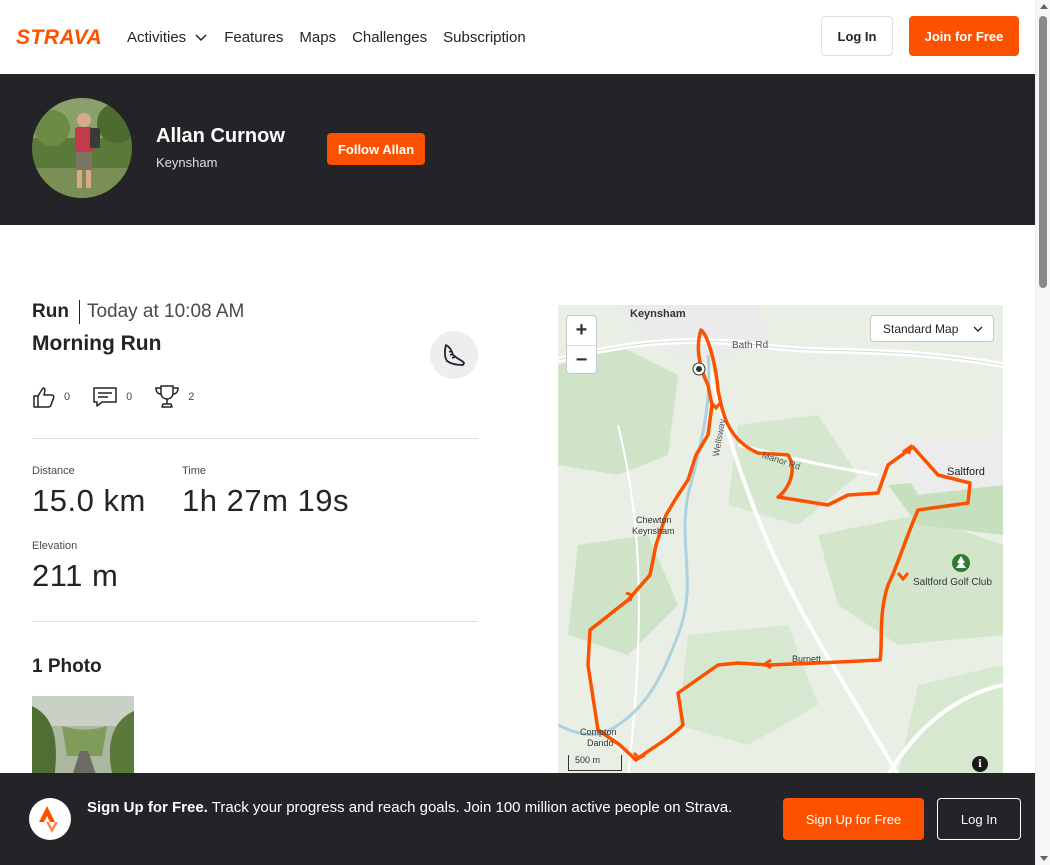 The width and height of the screenshot is (1050, 865). I want to click on nav-subscription: Subscription, so click(484, 37).